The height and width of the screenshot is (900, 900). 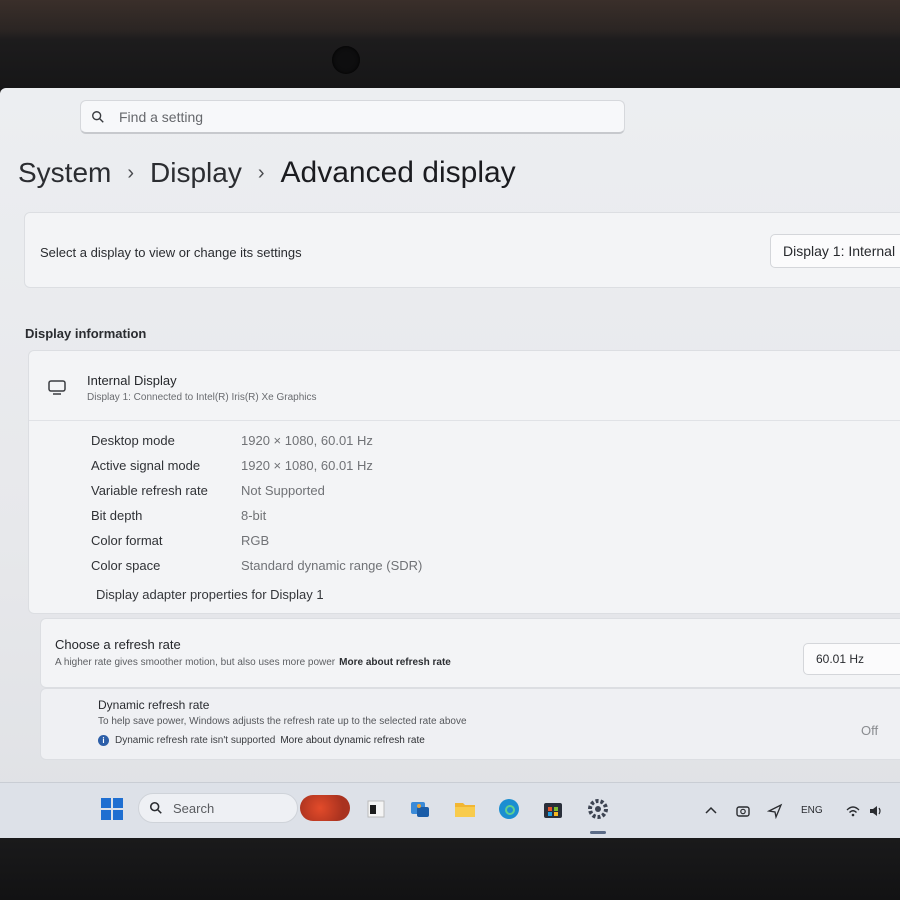 I want to click on settings-icon, so click(x=598, y=809).